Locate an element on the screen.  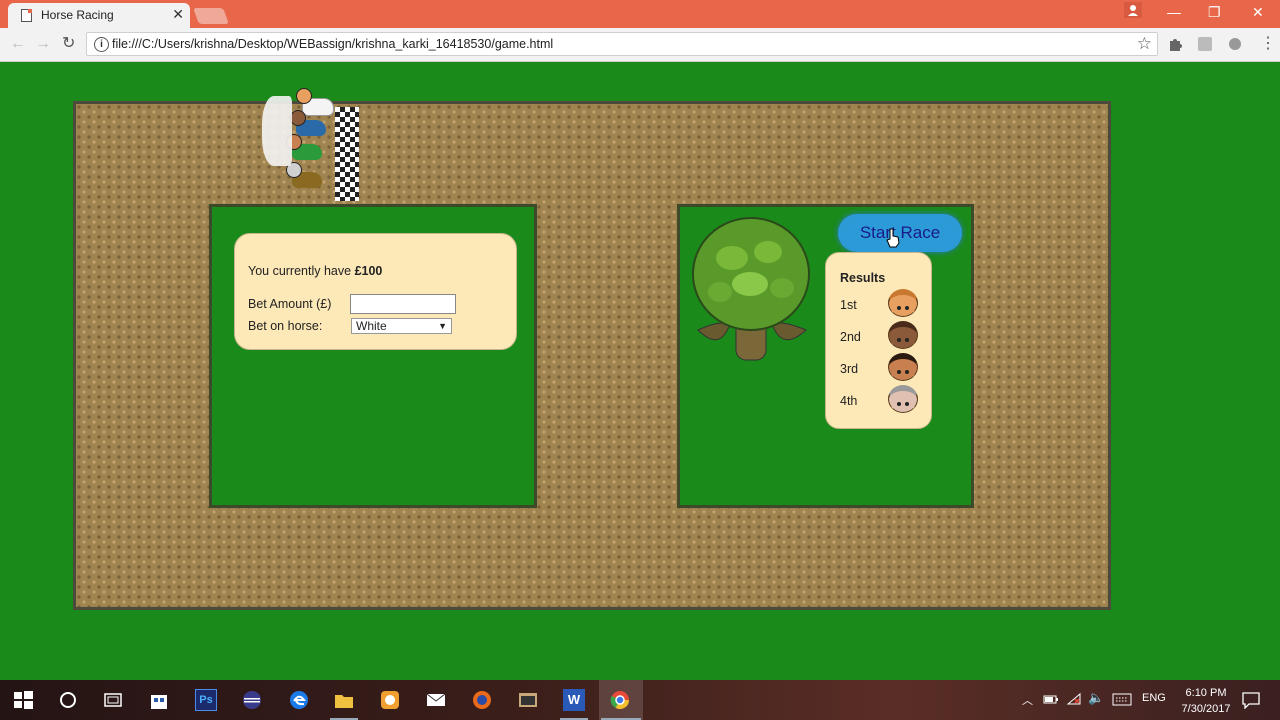
horse-white-tail is located at coordinates (277, 131).